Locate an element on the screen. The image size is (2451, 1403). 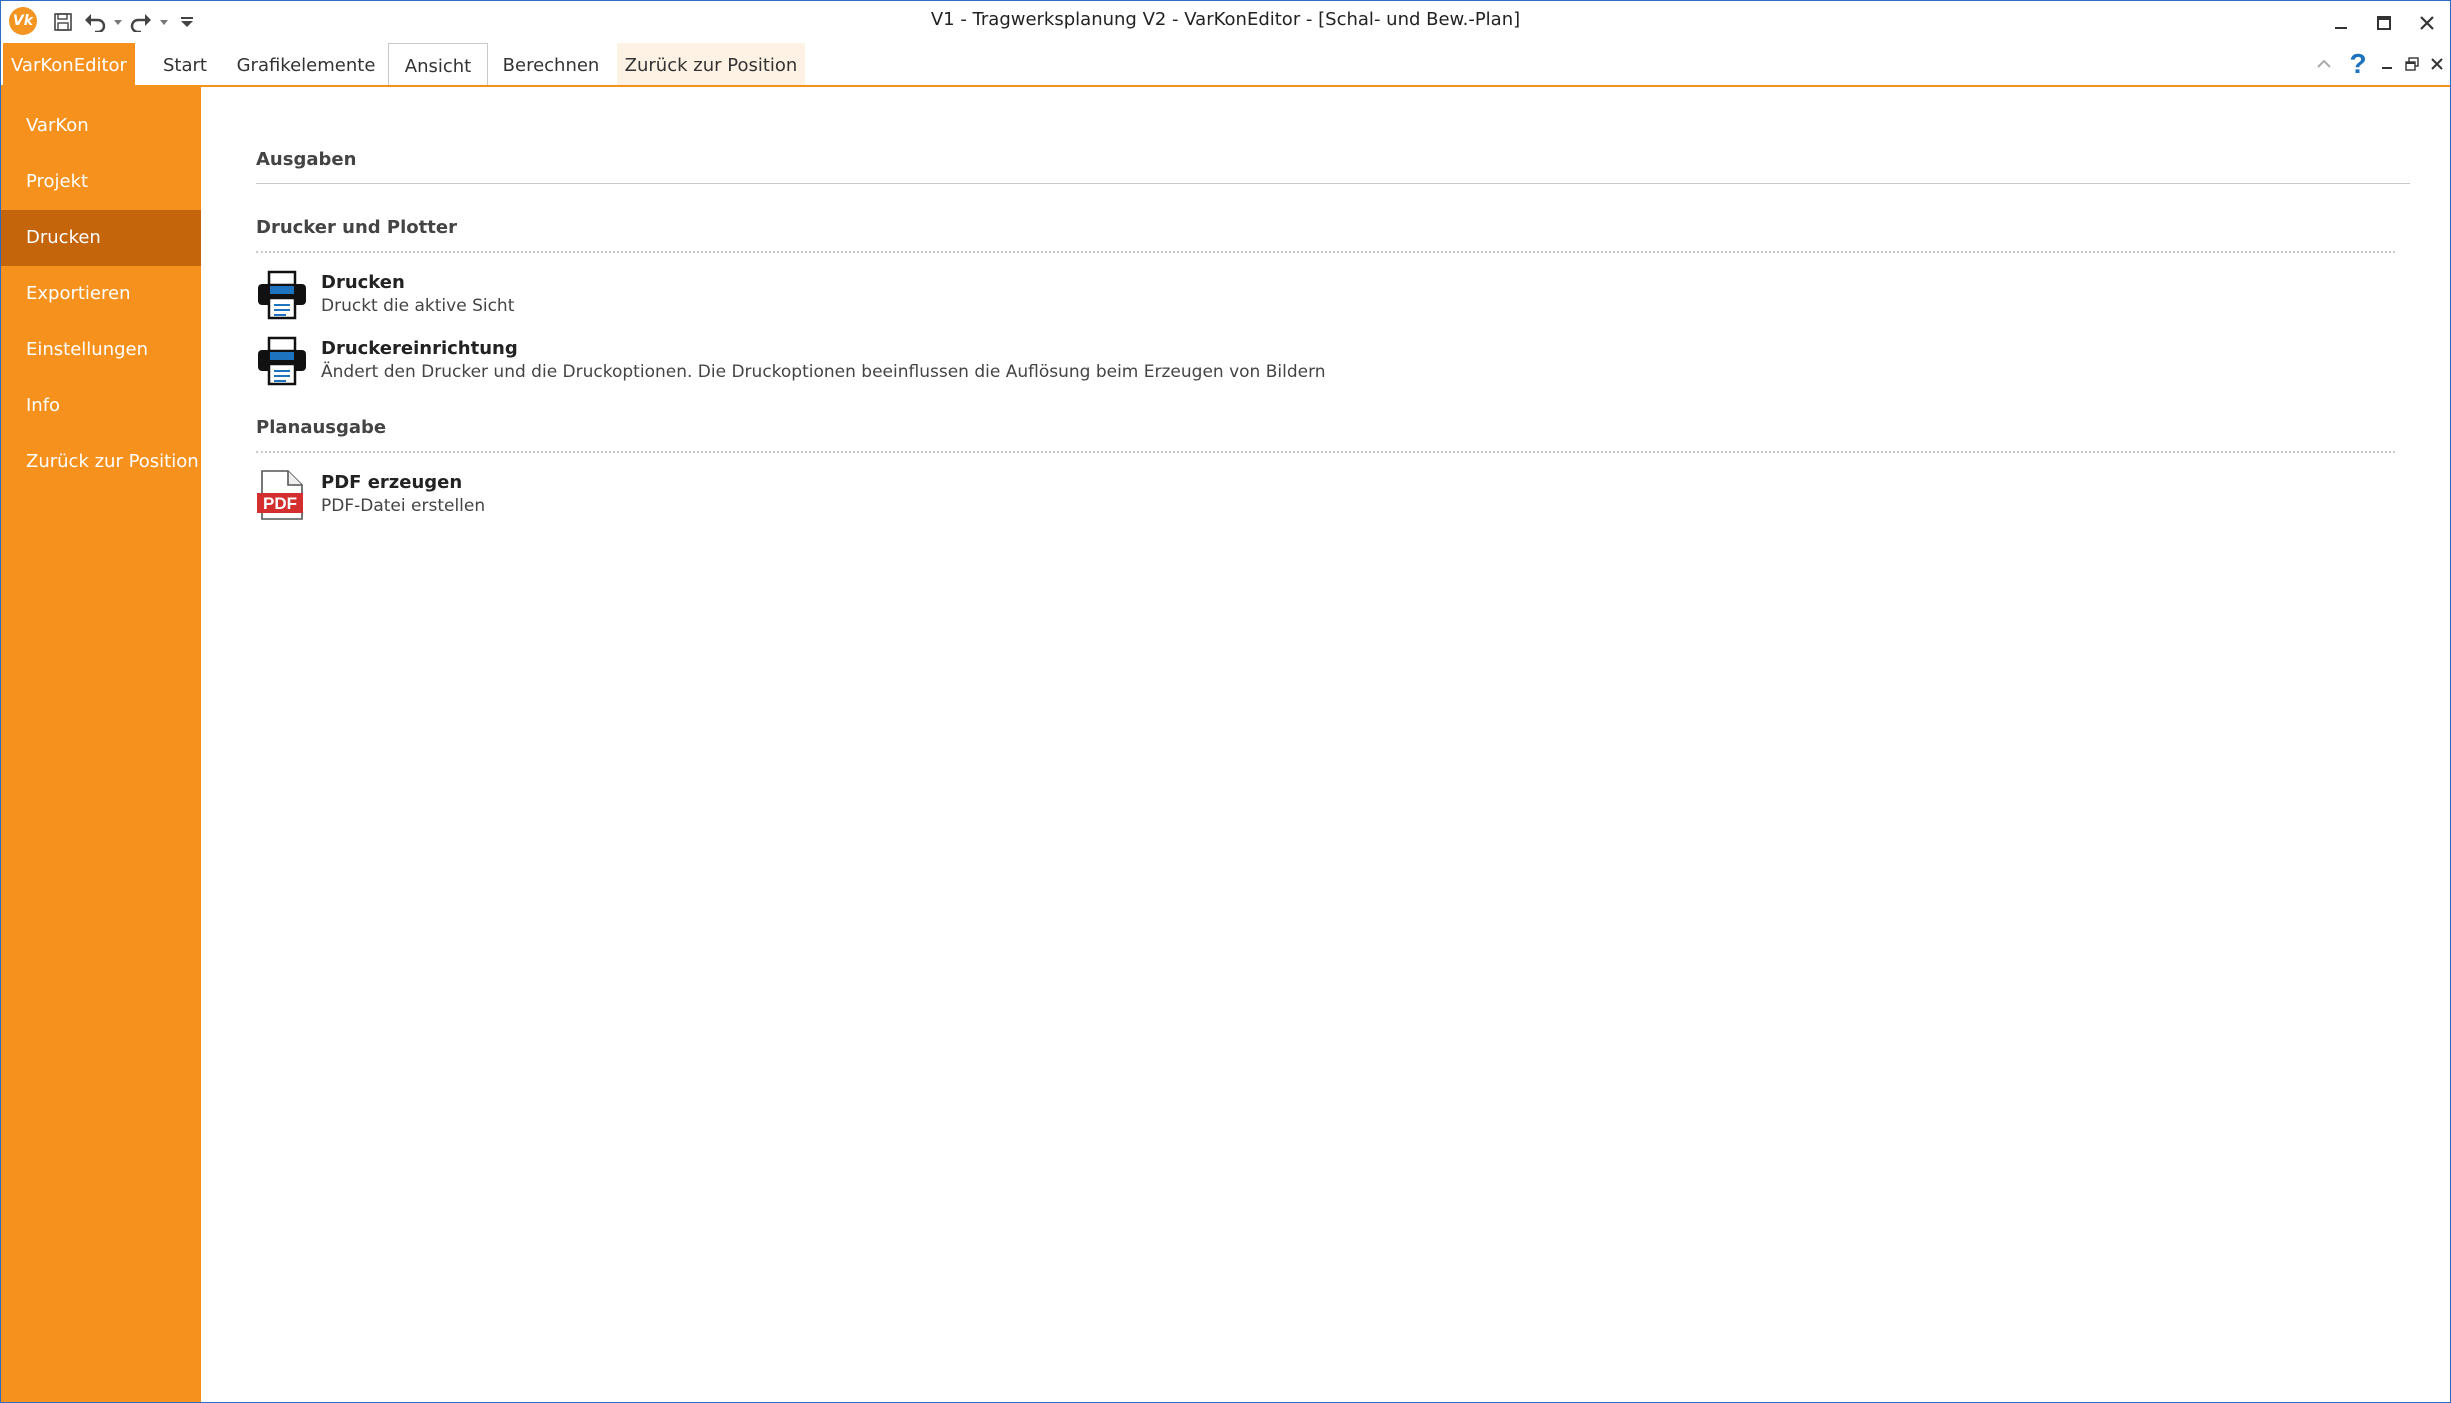
header-divider is located at coordinates (1333, 183).